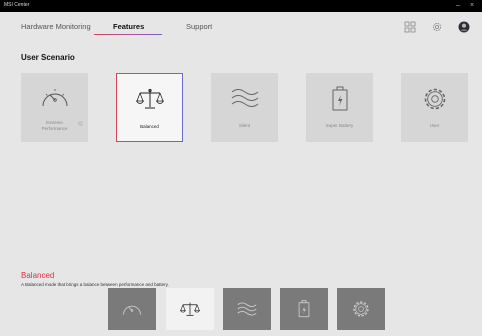 Image resolution: width=482 pixels, height=336 pixels. I want to click on title-bar: MSI Center – ×, so click(241, 6).